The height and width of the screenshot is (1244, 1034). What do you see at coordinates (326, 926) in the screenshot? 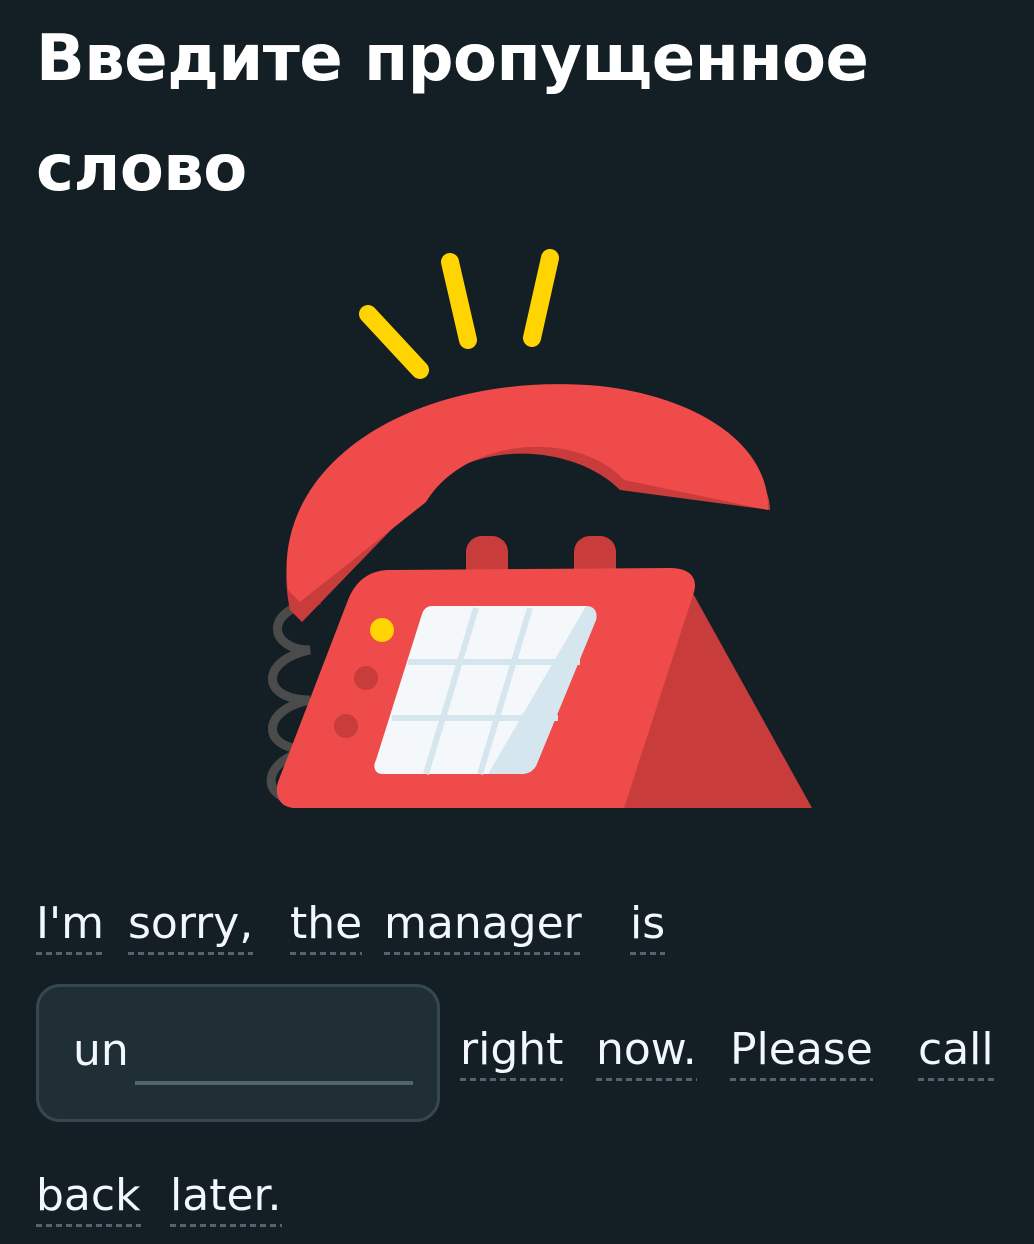
I see `word-token: the` at bounding box center [326, 926].